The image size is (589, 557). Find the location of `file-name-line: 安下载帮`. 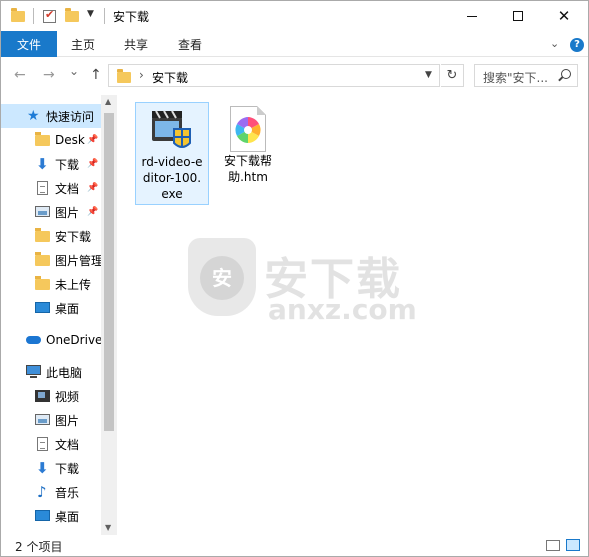

file-name-line: 安下载帮 is located at coordinates (247, 161).